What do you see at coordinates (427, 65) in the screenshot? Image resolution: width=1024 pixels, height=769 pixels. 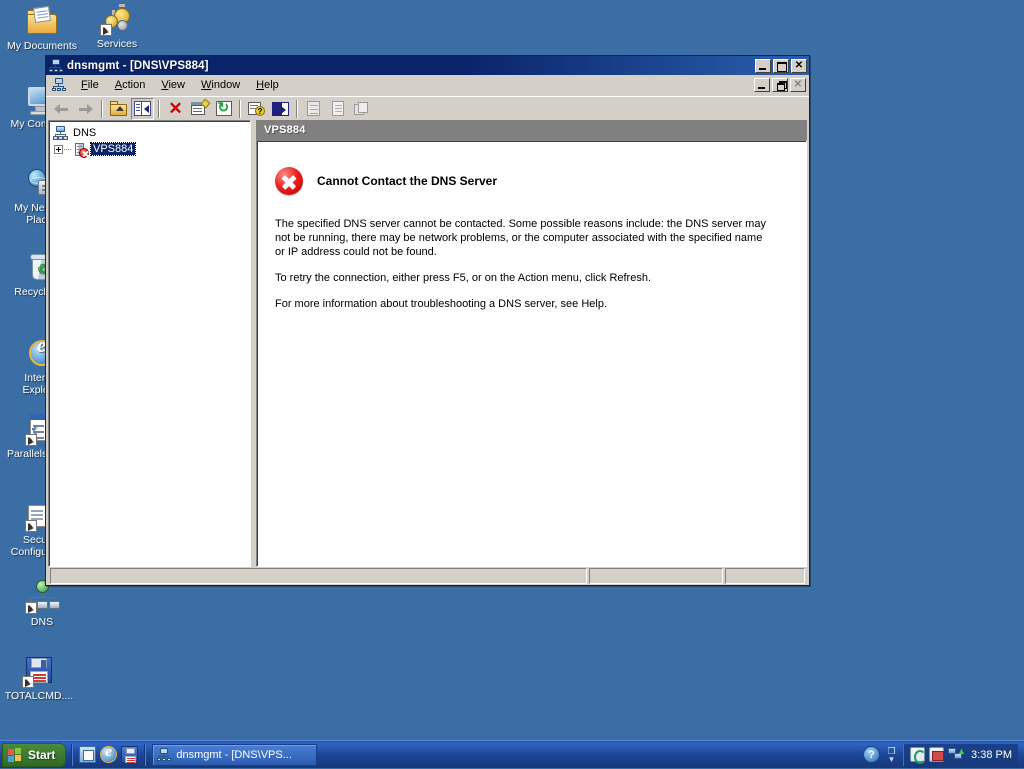 I see `window-titlebar: dnsmgmt - [DNS\VPS884] ✕` at bounding box center [427, 65].